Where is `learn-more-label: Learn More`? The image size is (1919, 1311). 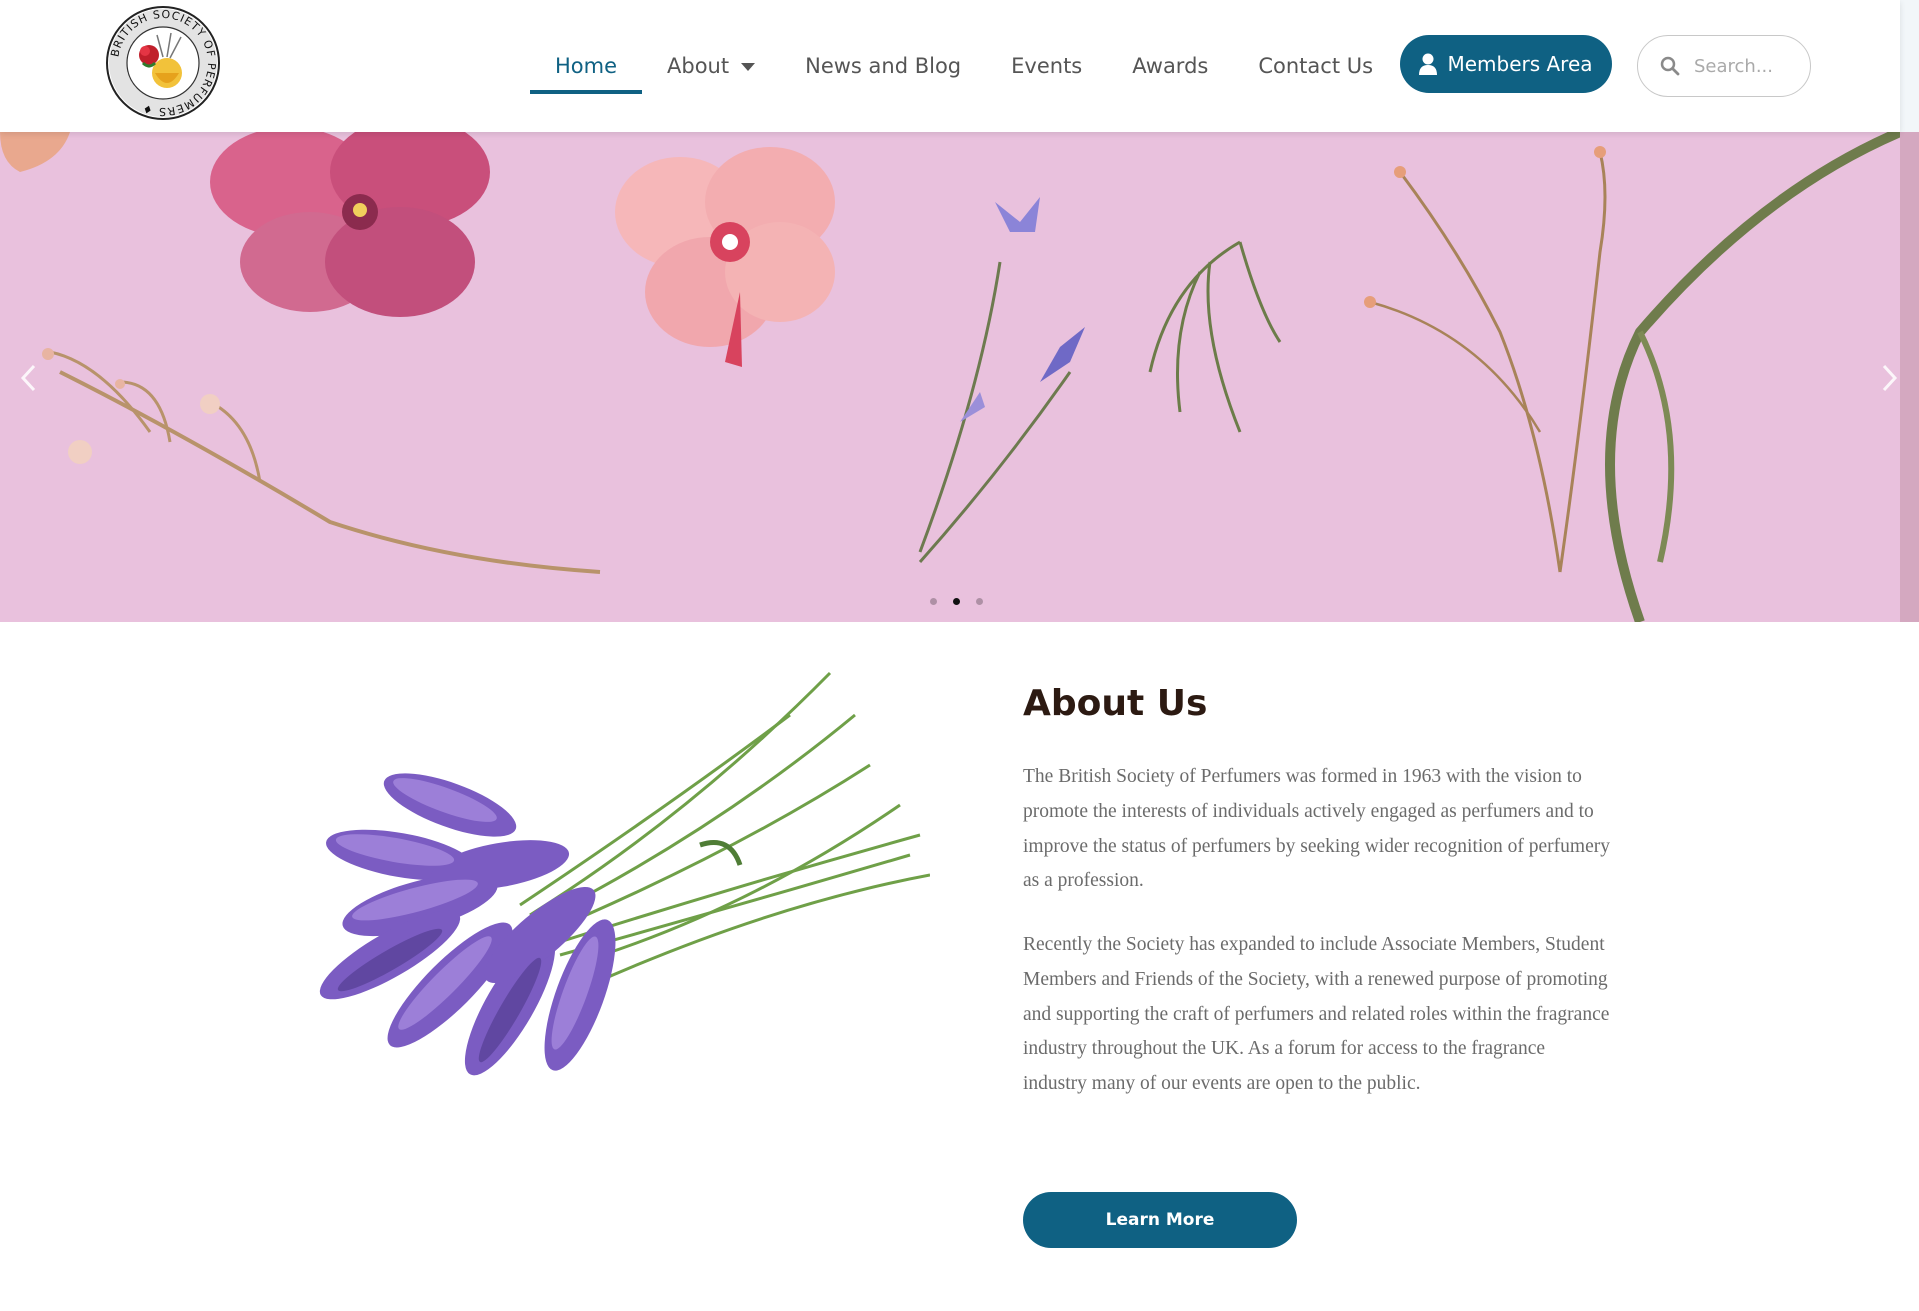
learn-more-label: Learn More is located at coordinates (1160, 1220).